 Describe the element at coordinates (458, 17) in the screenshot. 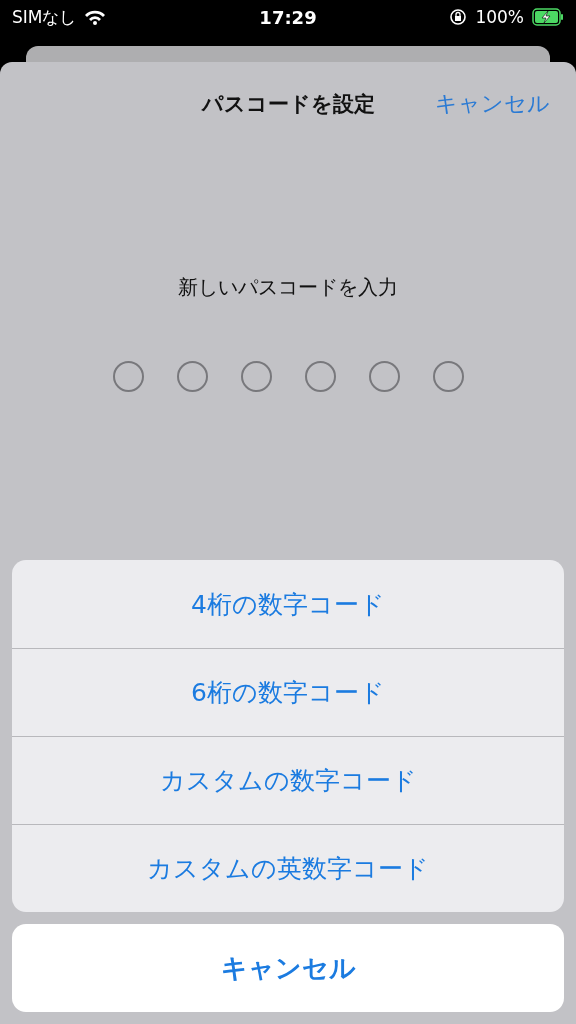

I see `orientation-lock-icon` at that location.